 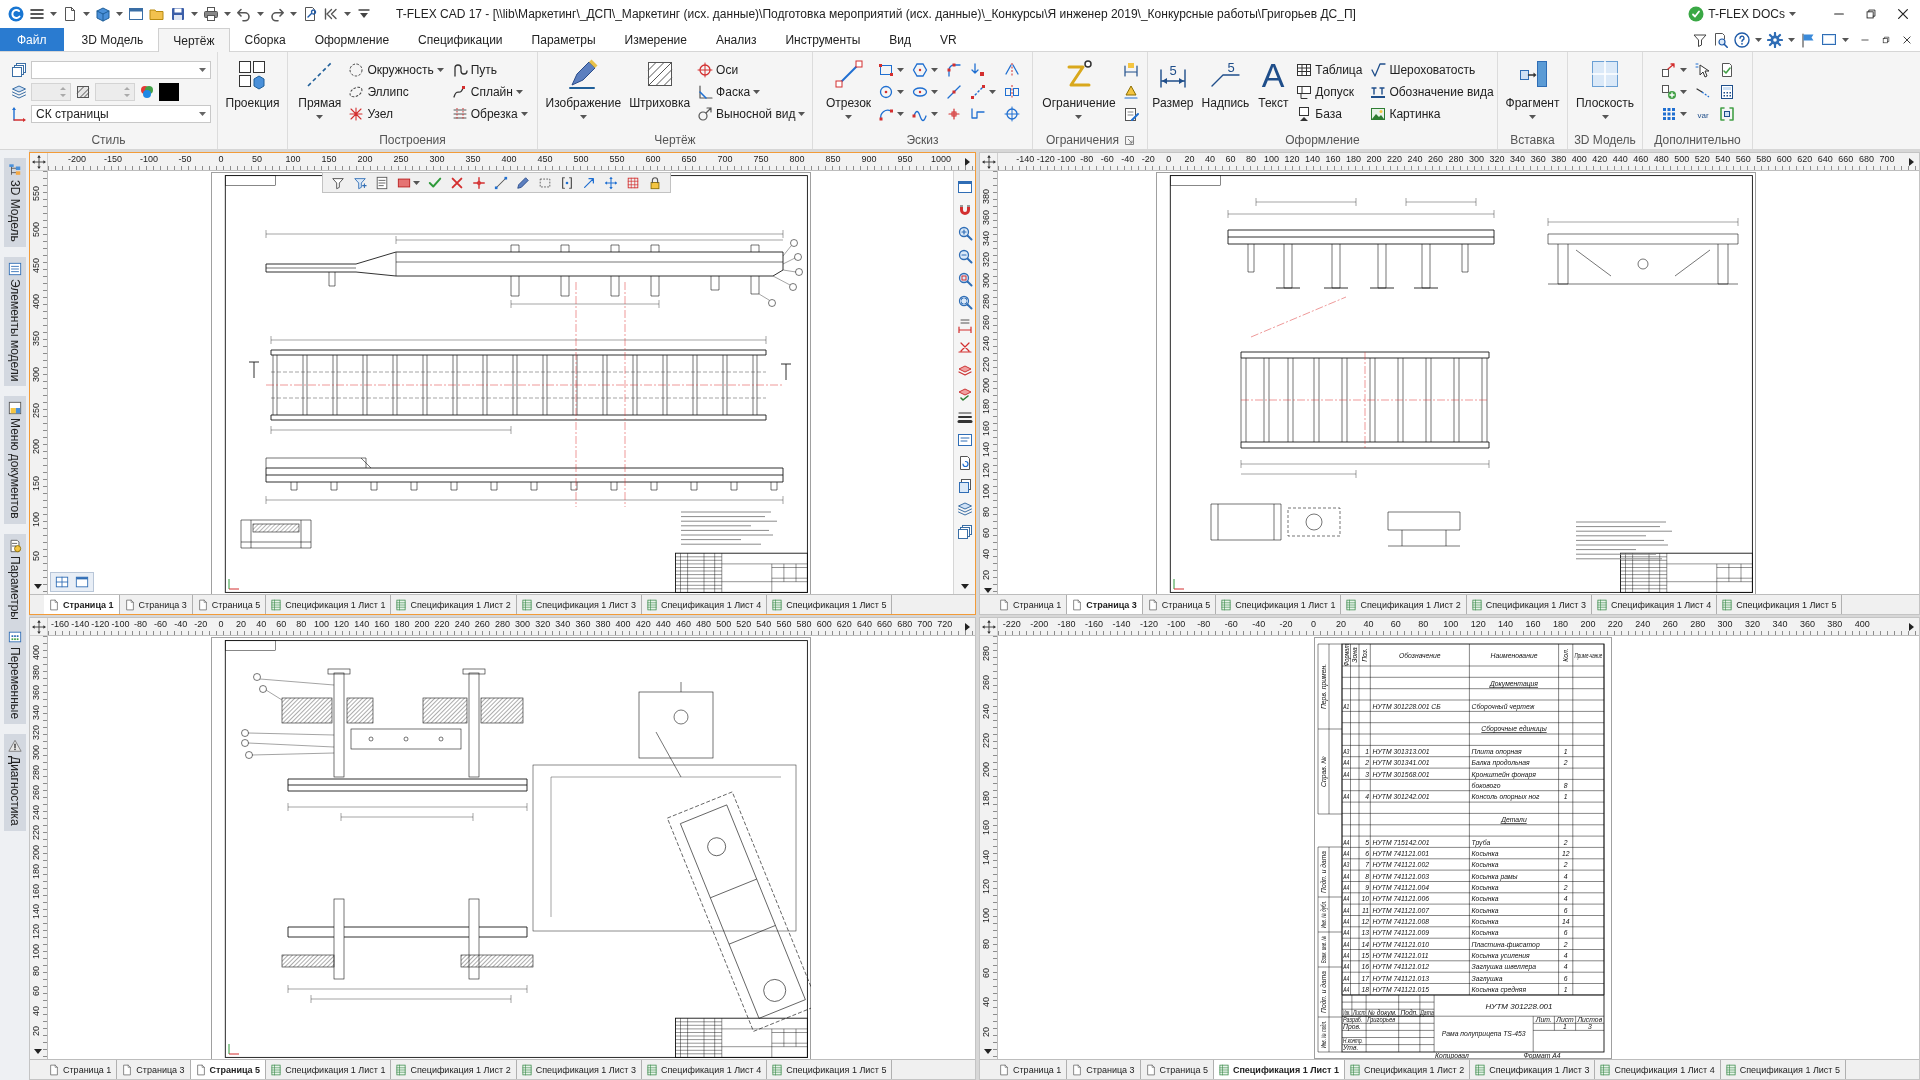 What do you see at coordinates (14, 782) in the screenshot?
I see `side-tab: Диагностика` at bounding box center [14, 782].